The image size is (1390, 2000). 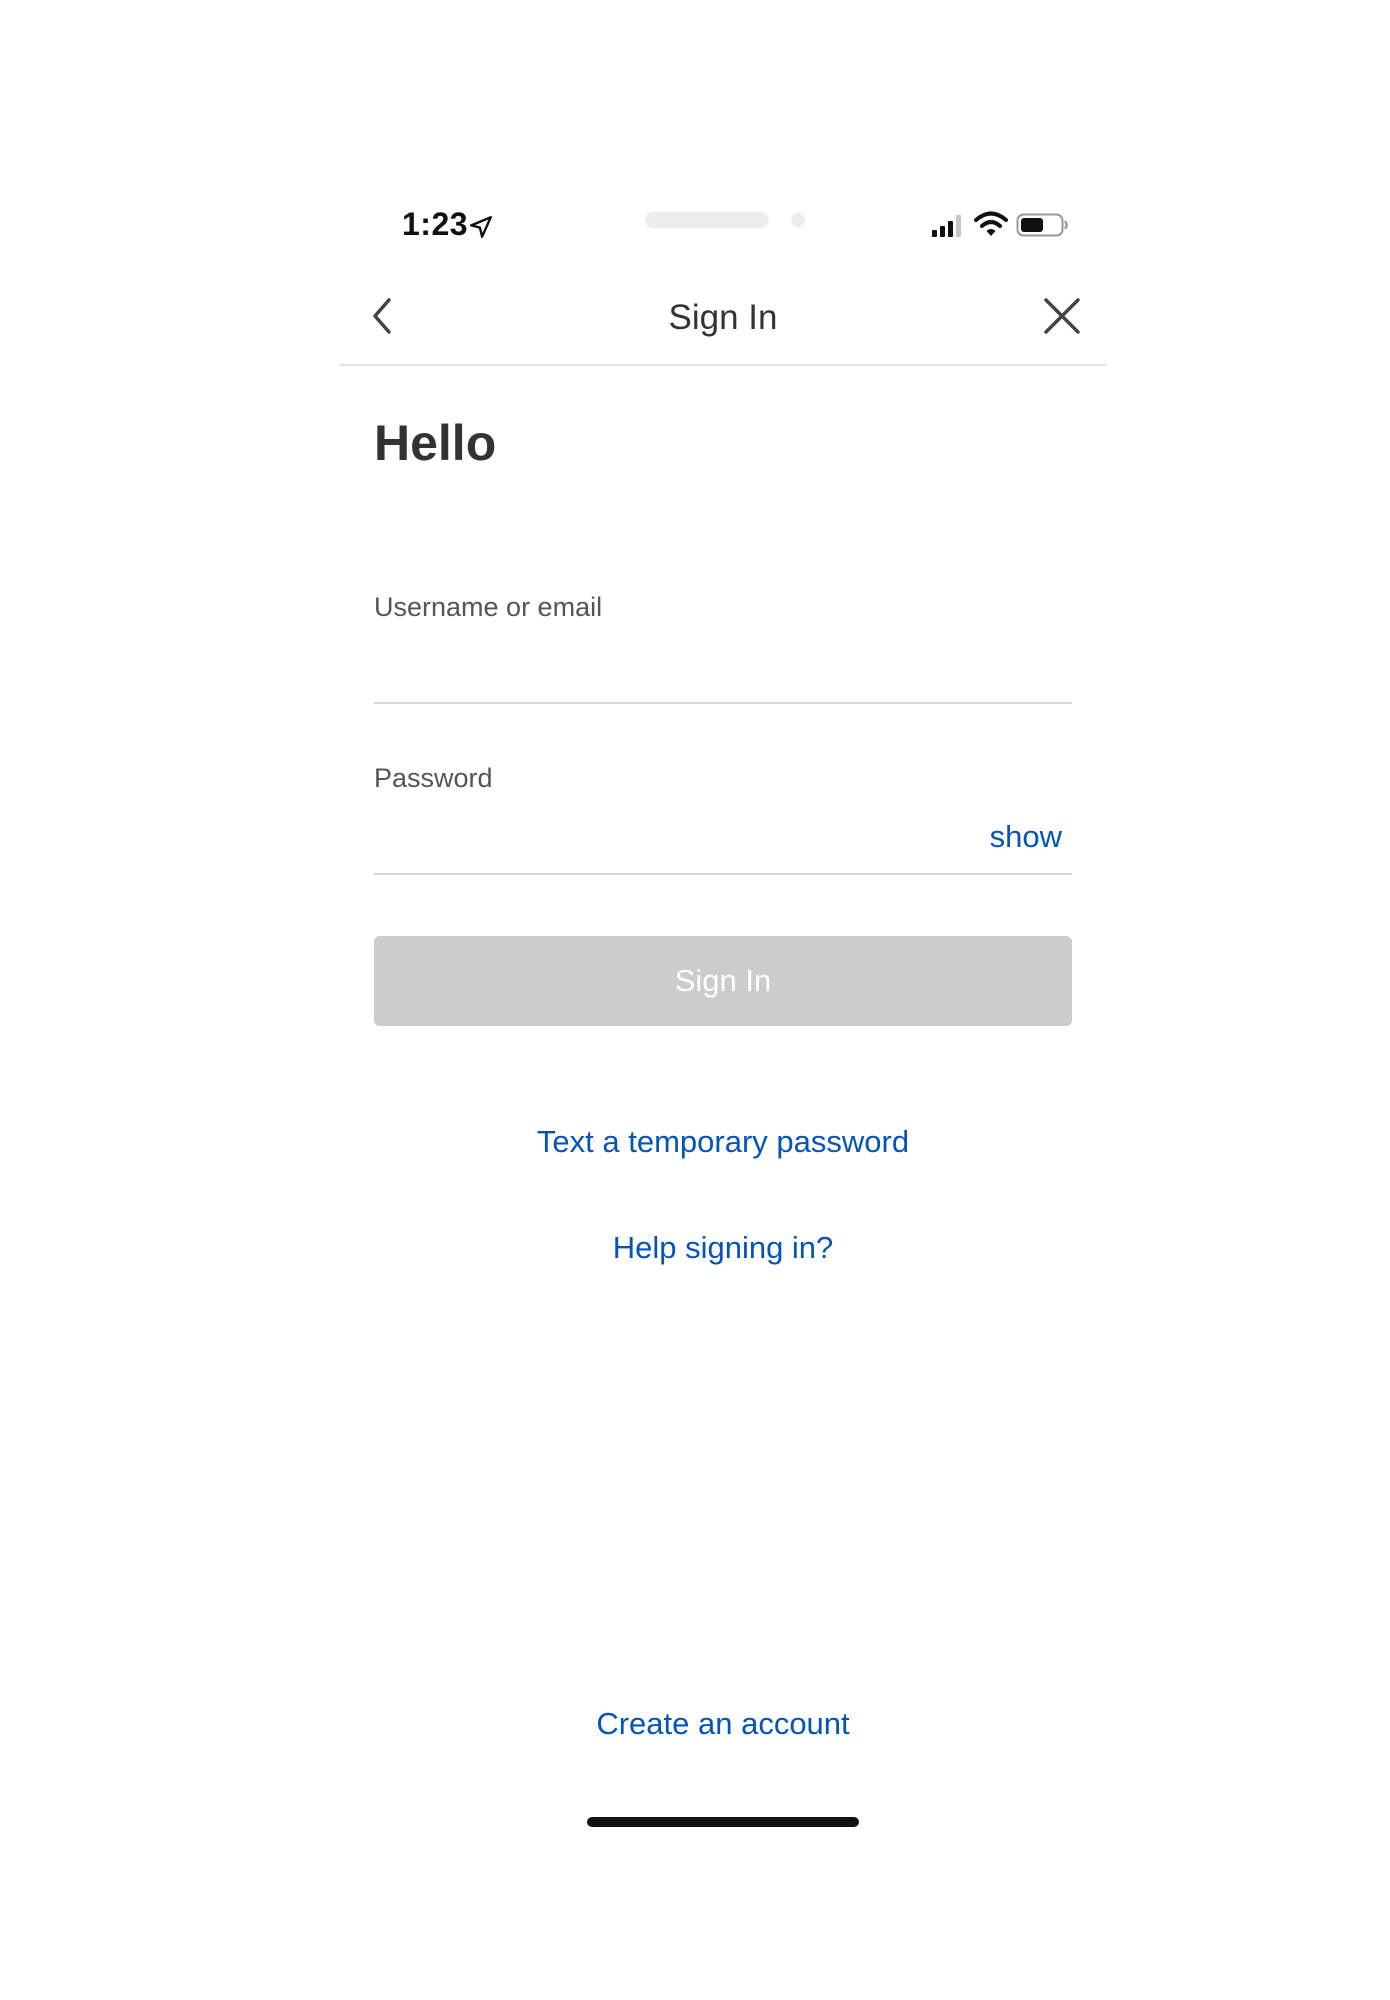 What do you see at coordinates (723, 1724) in the screenshot?
I see `create-account-link: Create an account` at bounding box center [723, 1724].